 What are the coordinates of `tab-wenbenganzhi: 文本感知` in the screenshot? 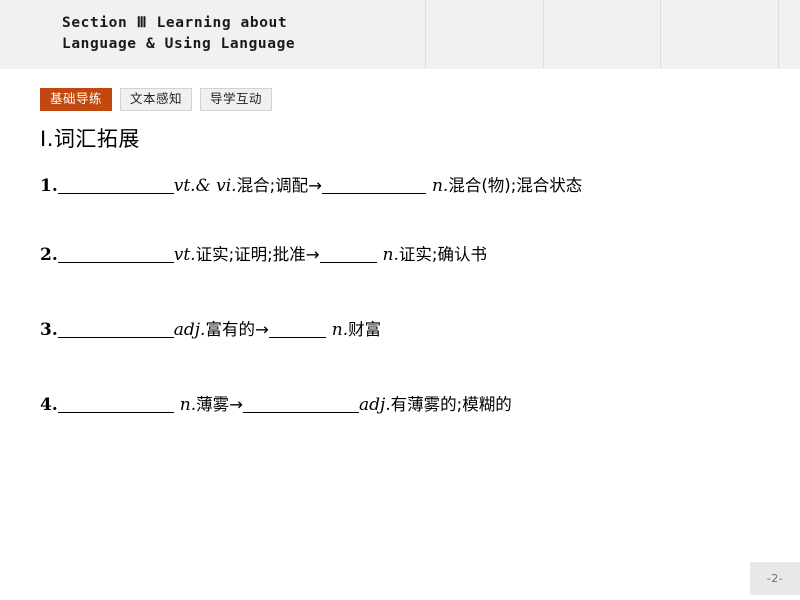 It's located at (156, 99).